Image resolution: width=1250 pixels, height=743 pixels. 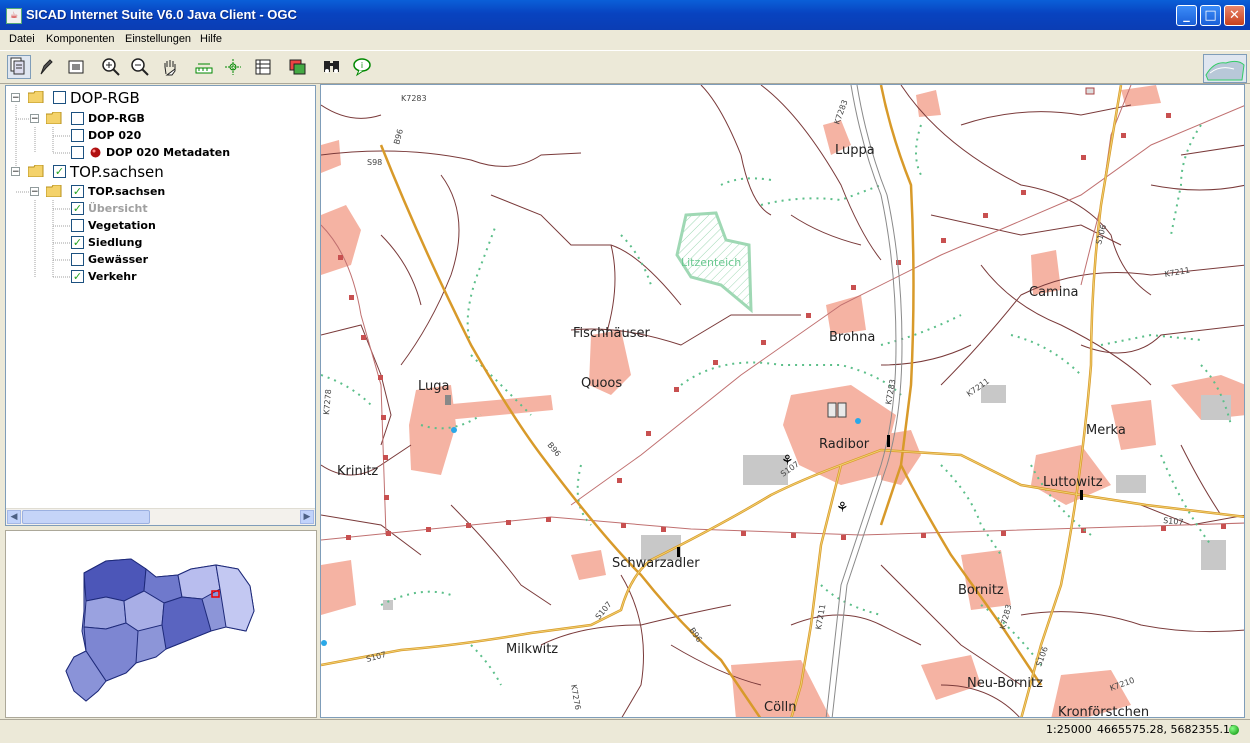 I want to click on tree-node-top-sachsen-group: − ✓ TOP.sachsen, so click(x=156, y=192).